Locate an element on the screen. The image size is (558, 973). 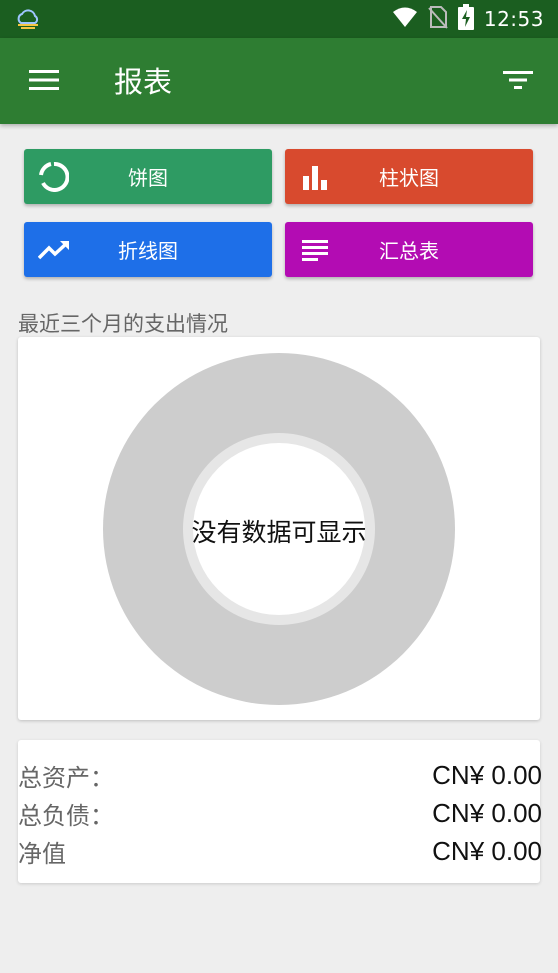
no-data-text: 没有数据可显示 is located at coordinates (278, 532).